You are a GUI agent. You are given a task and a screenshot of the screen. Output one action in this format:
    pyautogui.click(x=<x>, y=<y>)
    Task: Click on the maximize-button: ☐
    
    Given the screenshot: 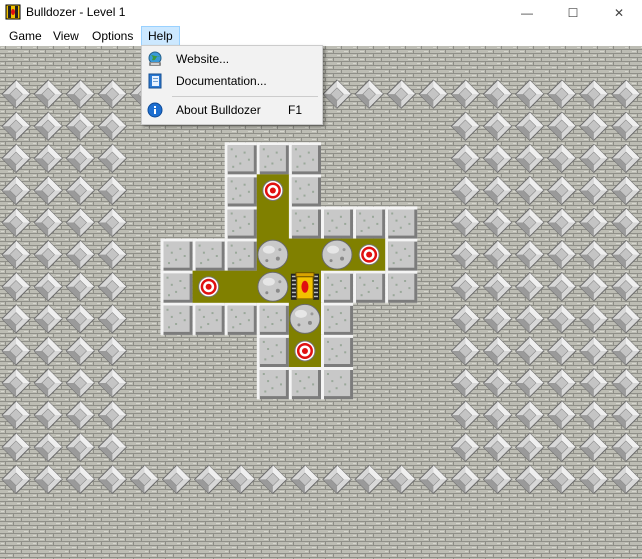 What is the action you would take?
    pyautogui.click(x=573, y=13)
    